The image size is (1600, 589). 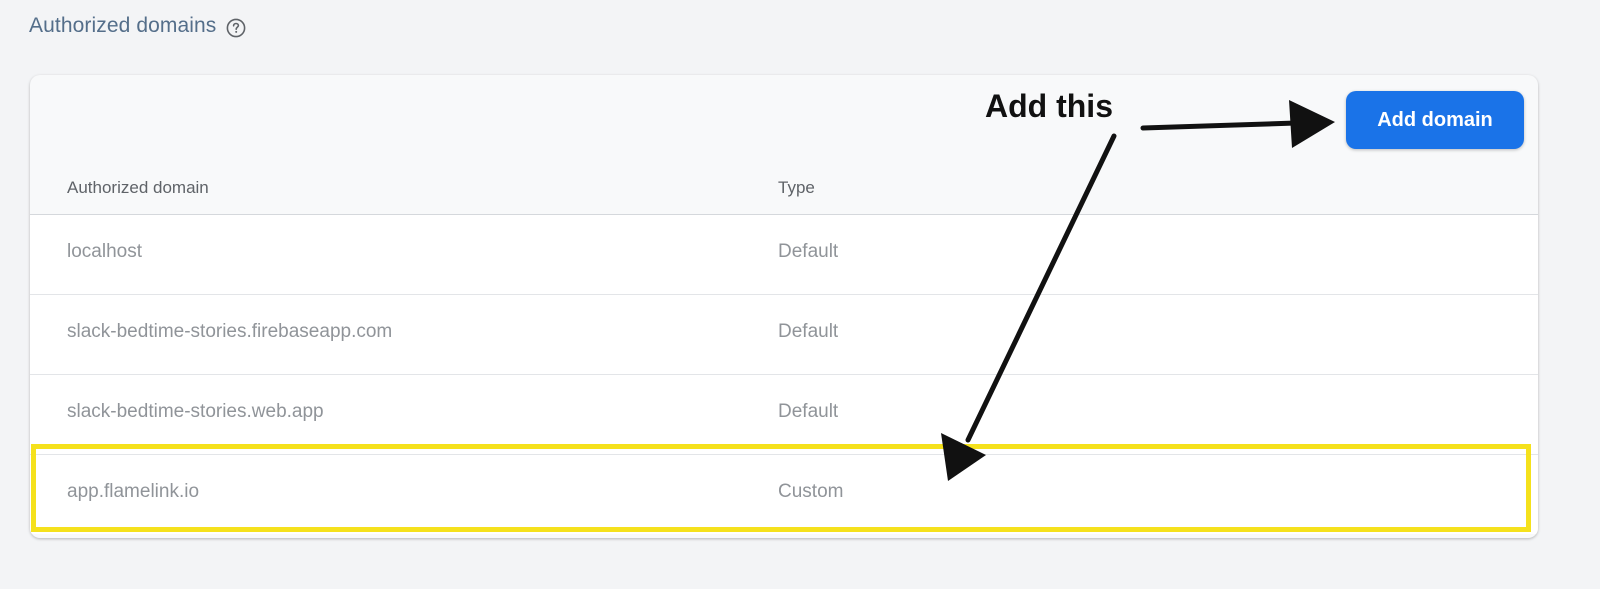 I want to click on section-header: Authorized domains, so click(x=137, y=26).